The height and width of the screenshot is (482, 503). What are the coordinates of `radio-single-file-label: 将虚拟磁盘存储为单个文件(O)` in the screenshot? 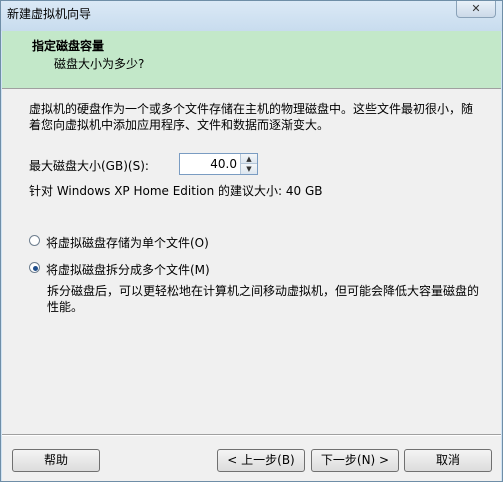 It's located at (127, 242).